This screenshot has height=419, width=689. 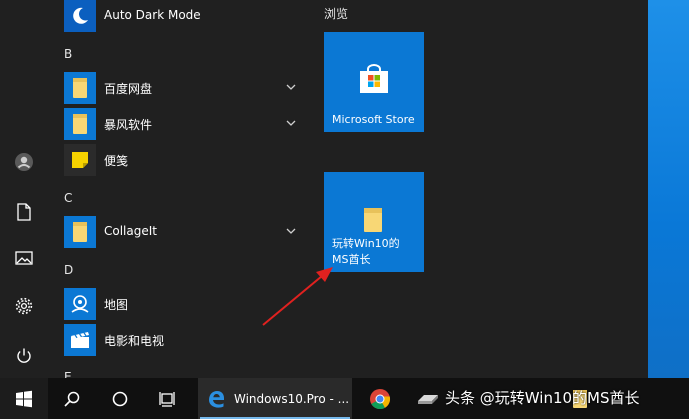 I want to click on drive-icon, so click(x=428, y=399).